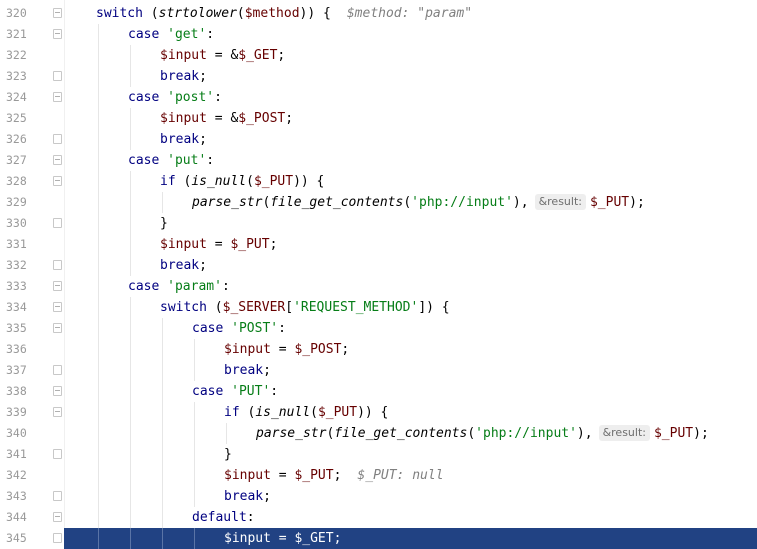 The image size is (757, 549). Describe the element at coordinates (239, 328) in the screenshot. I see `code-text: case 'POST':` at that location.